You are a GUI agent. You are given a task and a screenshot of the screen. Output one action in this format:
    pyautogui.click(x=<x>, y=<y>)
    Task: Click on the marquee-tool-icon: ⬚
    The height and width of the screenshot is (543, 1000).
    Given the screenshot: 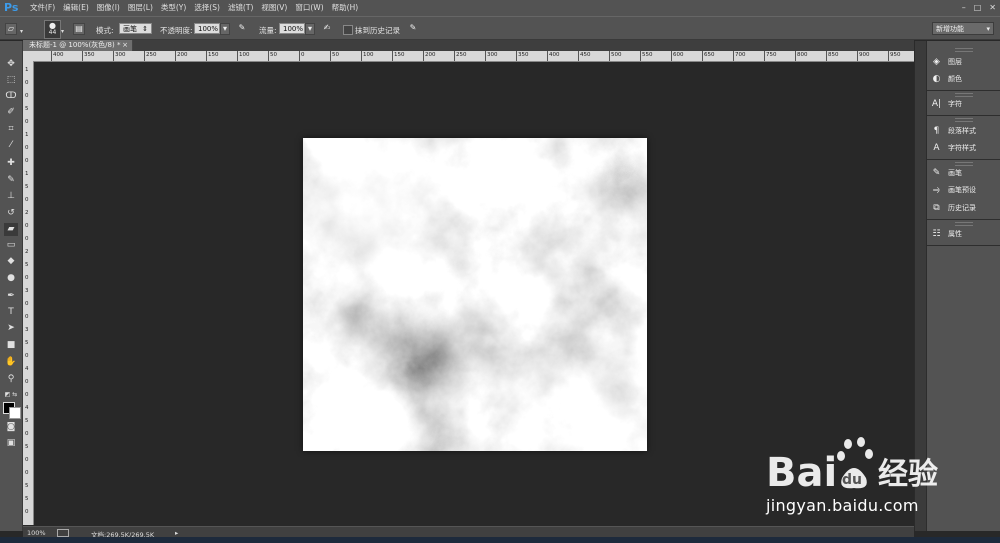 What is the action you would take?
    pyautogui.click(x=11, y=80)
    